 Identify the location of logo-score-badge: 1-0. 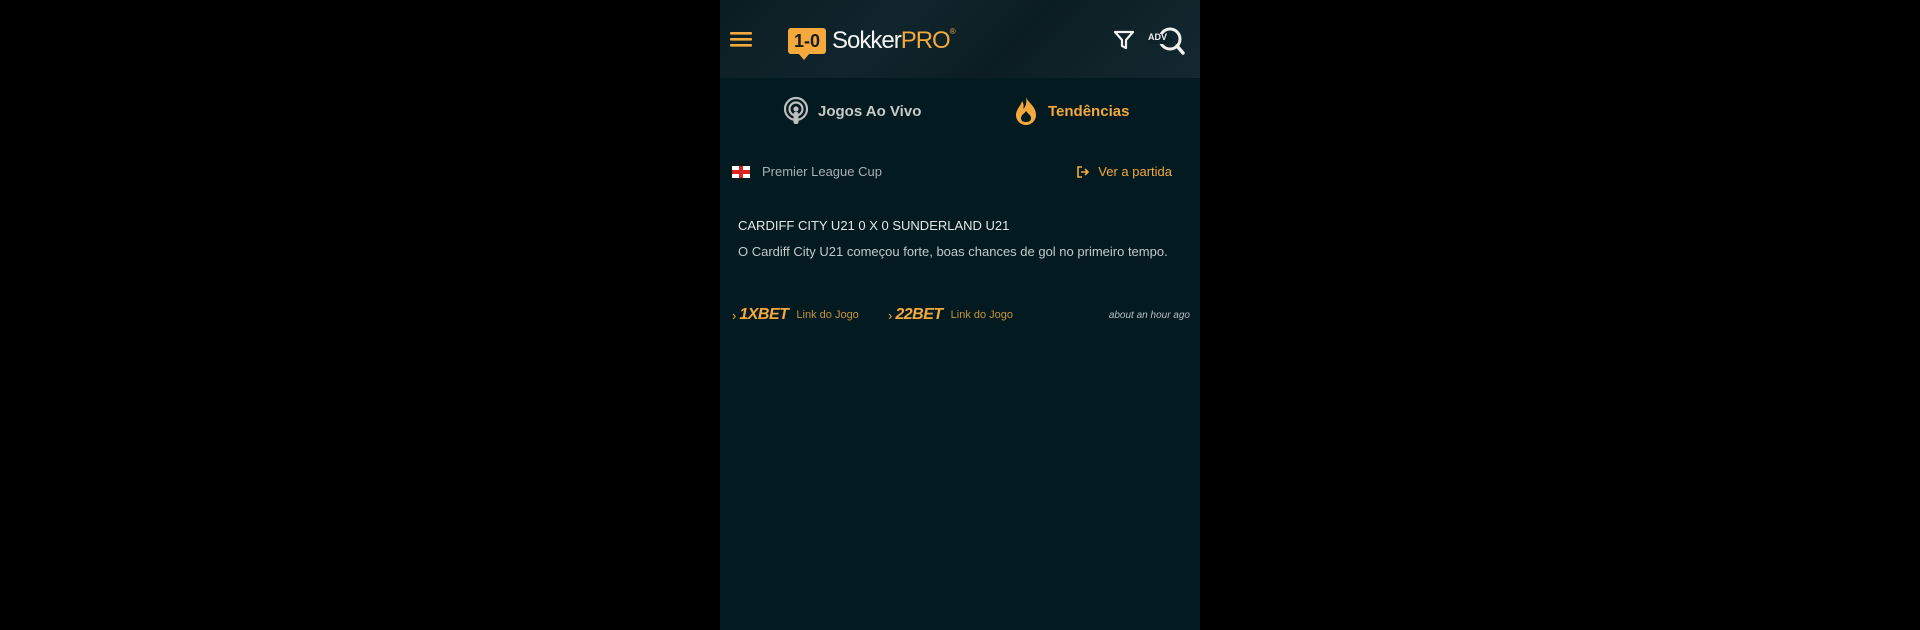
(807, 44).